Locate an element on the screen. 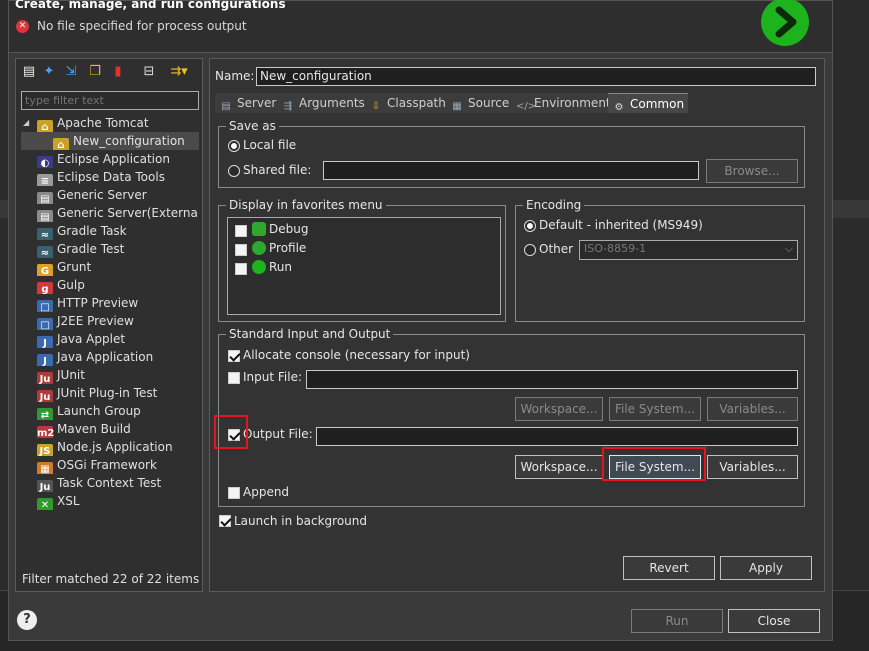 This screenshot has height=651, width=869. tree-item: □ HTTP Preview is located at coordinates (110, 303).